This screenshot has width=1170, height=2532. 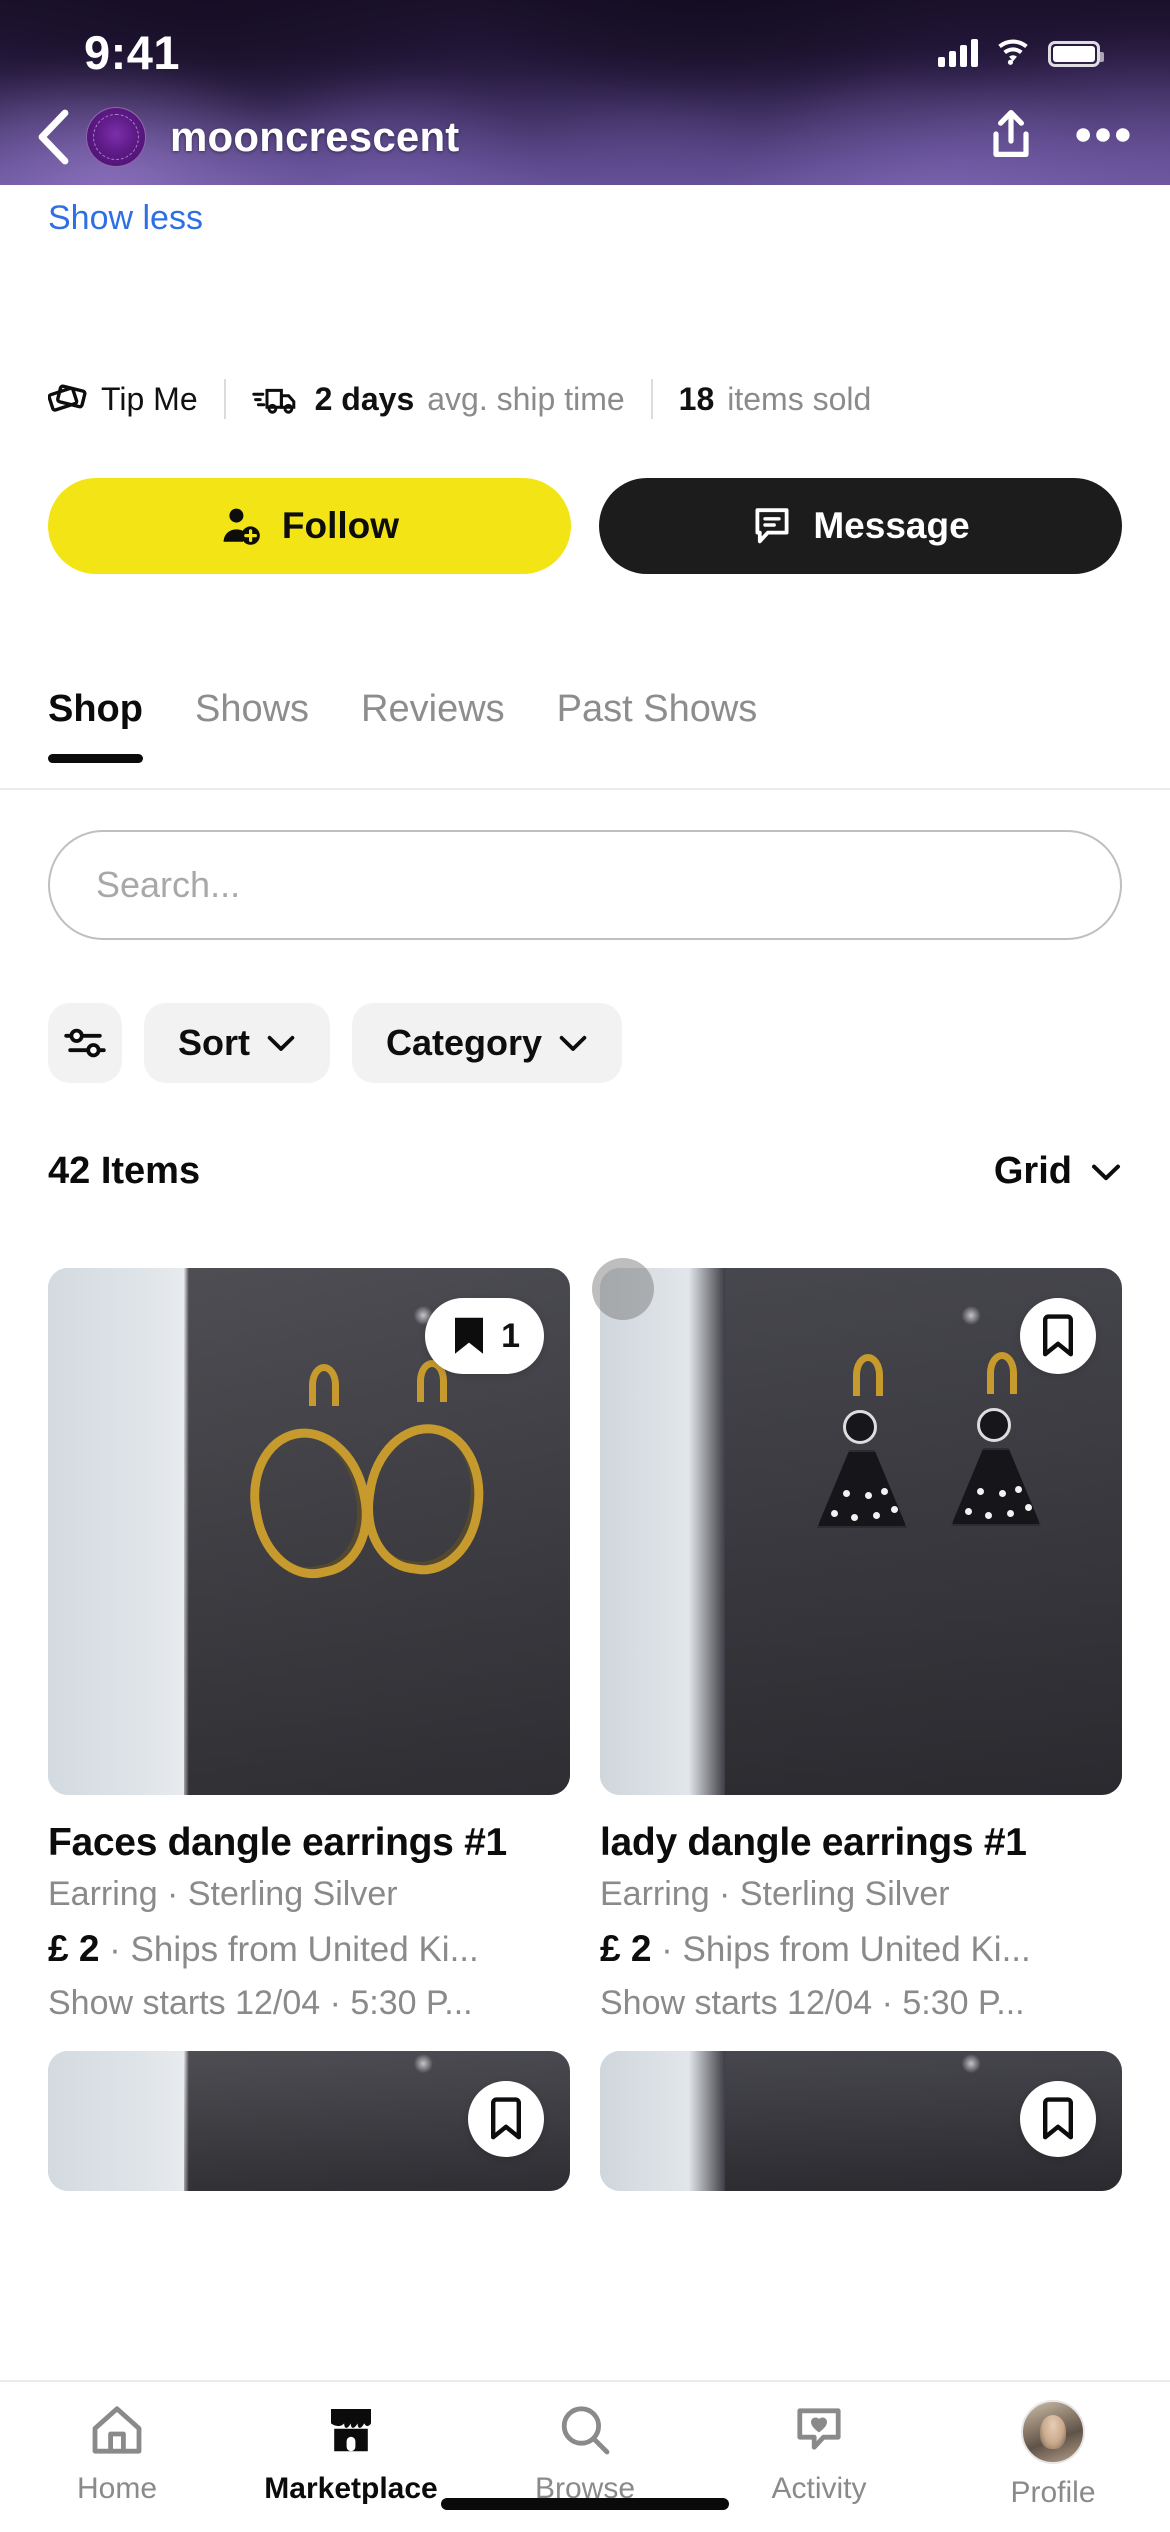 I want to click on tab-reviews: Reviews, so click(x=433, y=724).